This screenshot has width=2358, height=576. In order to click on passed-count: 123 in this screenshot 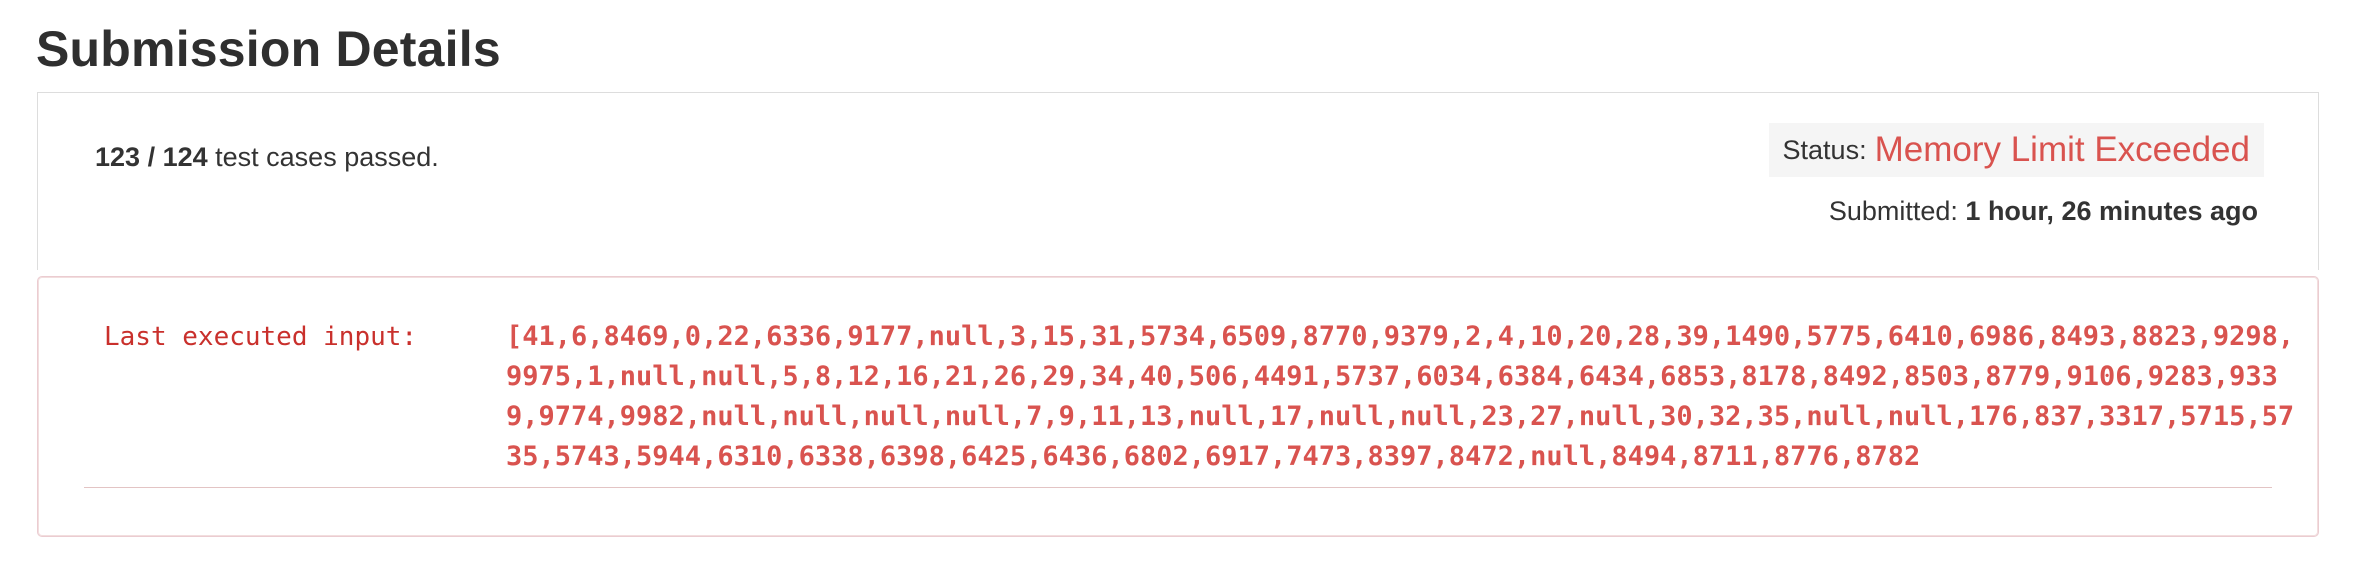, I will do `click(118, 157)`.